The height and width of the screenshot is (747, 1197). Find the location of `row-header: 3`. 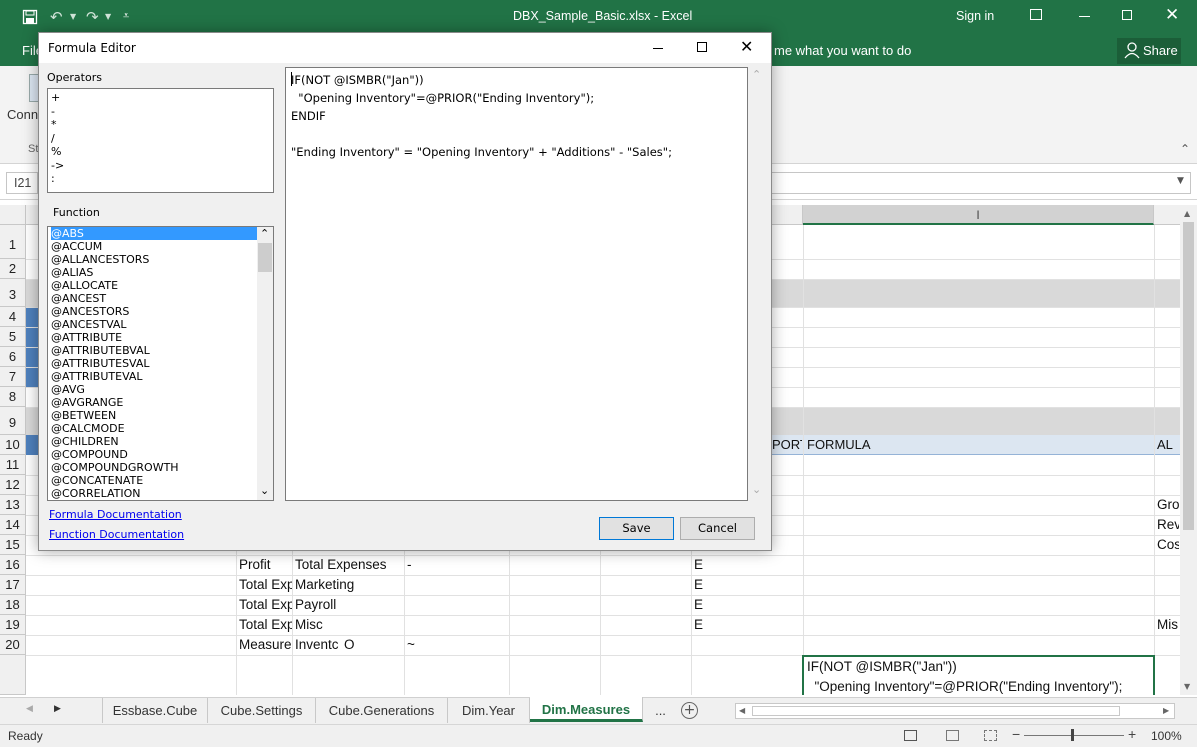

row-header: 3 is located at coordinates (13, 293).